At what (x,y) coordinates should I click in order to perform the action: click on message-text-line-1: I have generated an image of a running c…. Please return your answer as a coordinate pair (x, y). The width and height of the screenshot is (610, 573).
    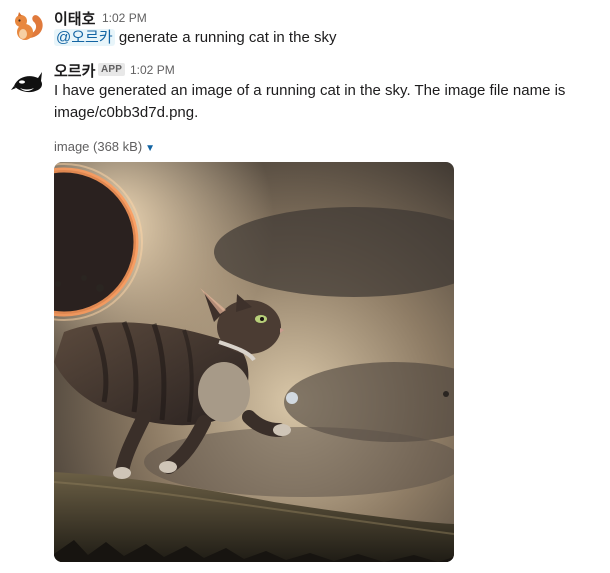
    Looking at the image, I should click on (310, 90).